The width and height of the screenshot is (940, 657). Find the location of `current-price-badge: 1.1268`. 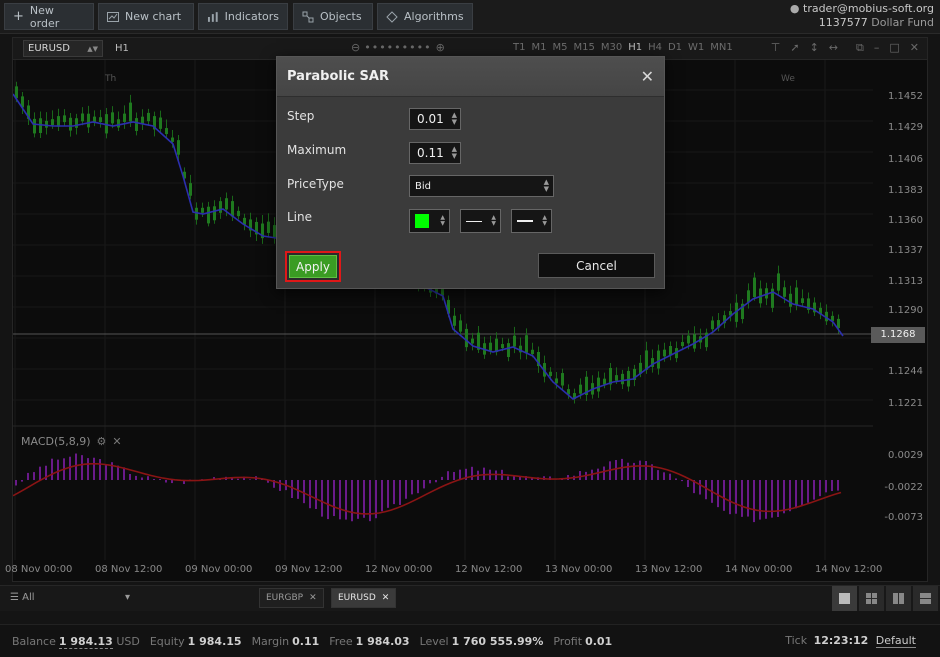

current-price-badge: 1.1268 is located at coordinates (898, 335).